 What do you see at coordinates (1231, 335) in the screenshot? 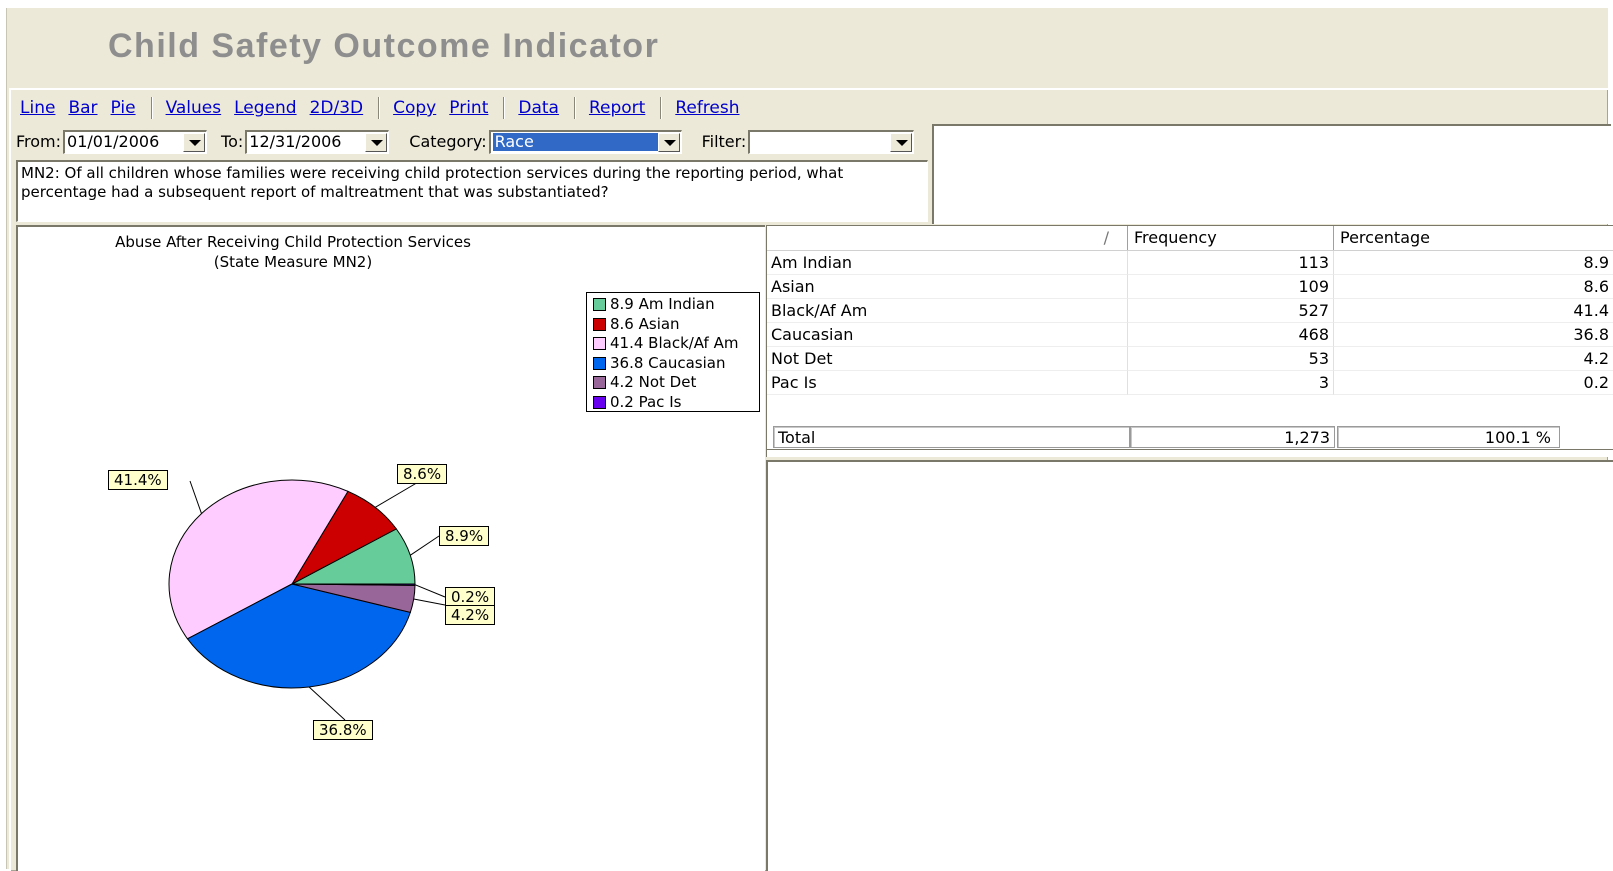
I see `row-frequency: 468` at bounding box center [1231, 335].